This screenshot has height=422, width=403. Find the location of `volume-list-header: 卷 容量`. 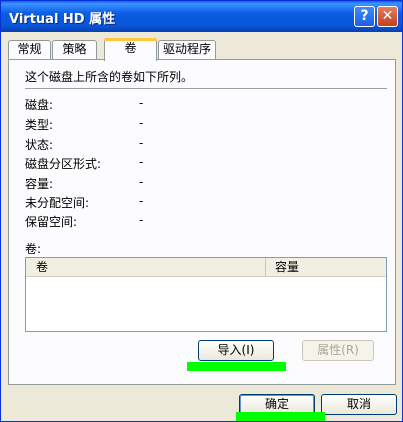

volume-list-header: 卷 容量 is located at coordinates (206, 267).